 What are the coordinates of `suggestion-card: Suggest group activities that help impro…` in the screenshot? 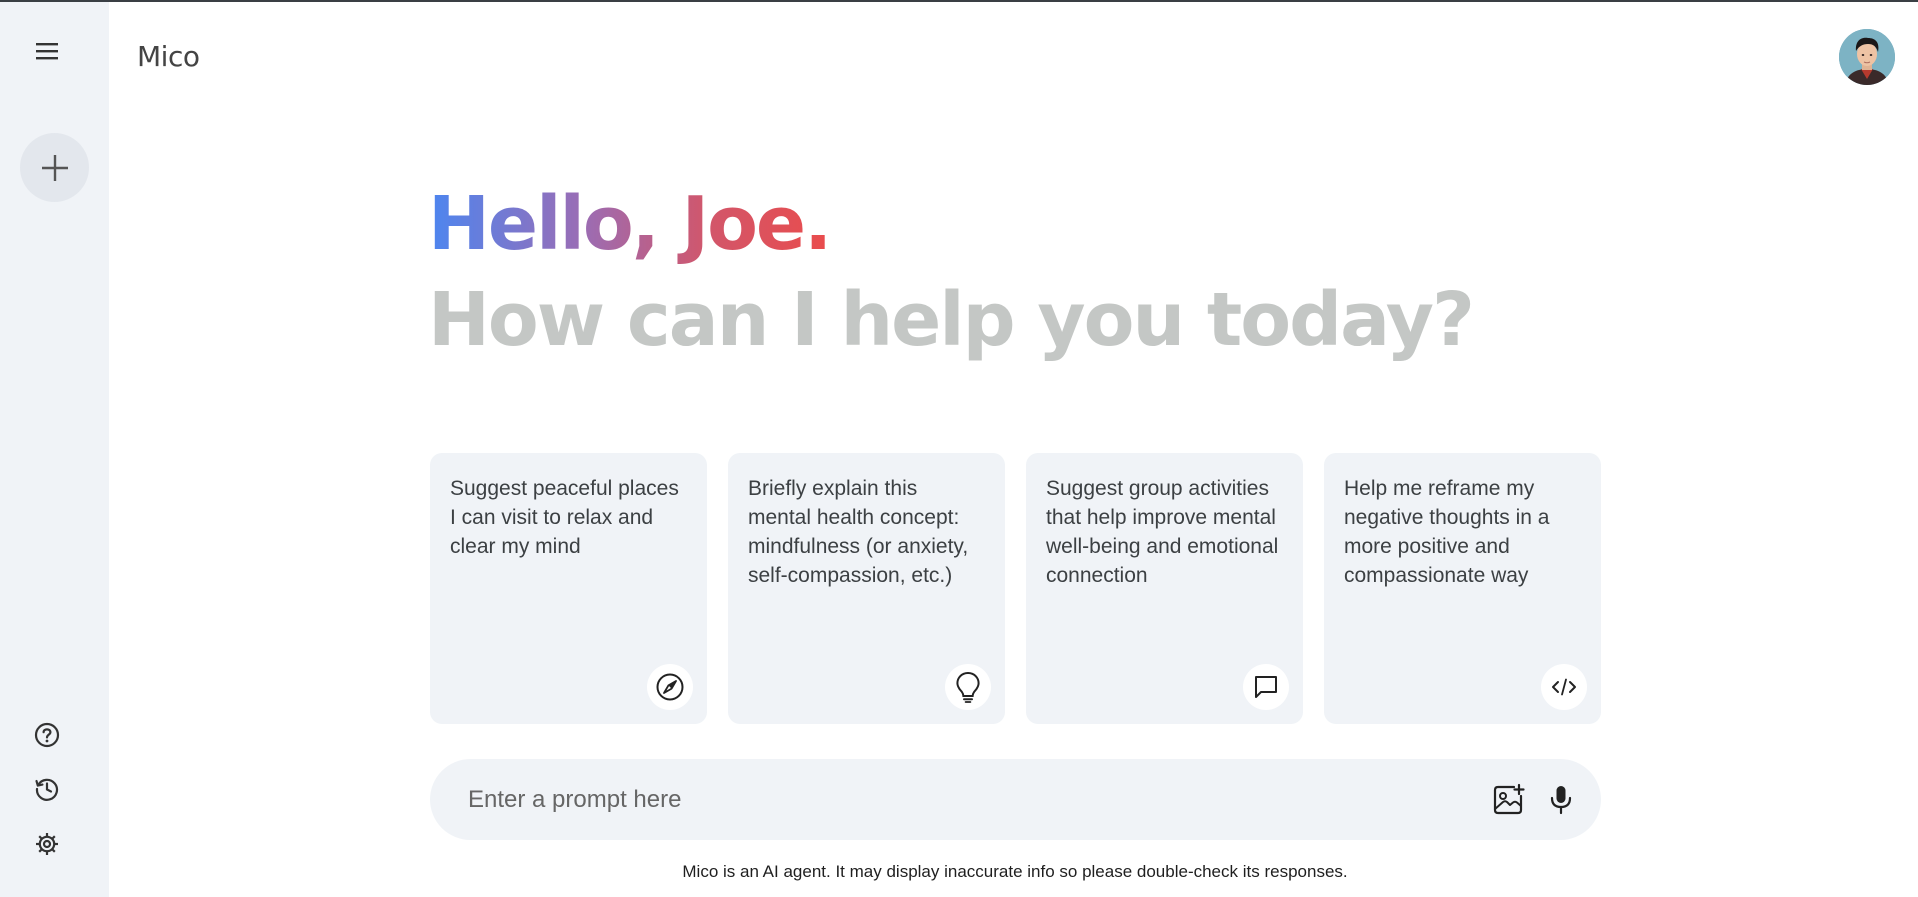 It's located at (1164, 588).